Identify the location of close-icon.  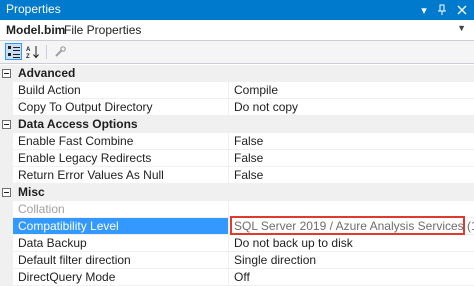
(462, 10).